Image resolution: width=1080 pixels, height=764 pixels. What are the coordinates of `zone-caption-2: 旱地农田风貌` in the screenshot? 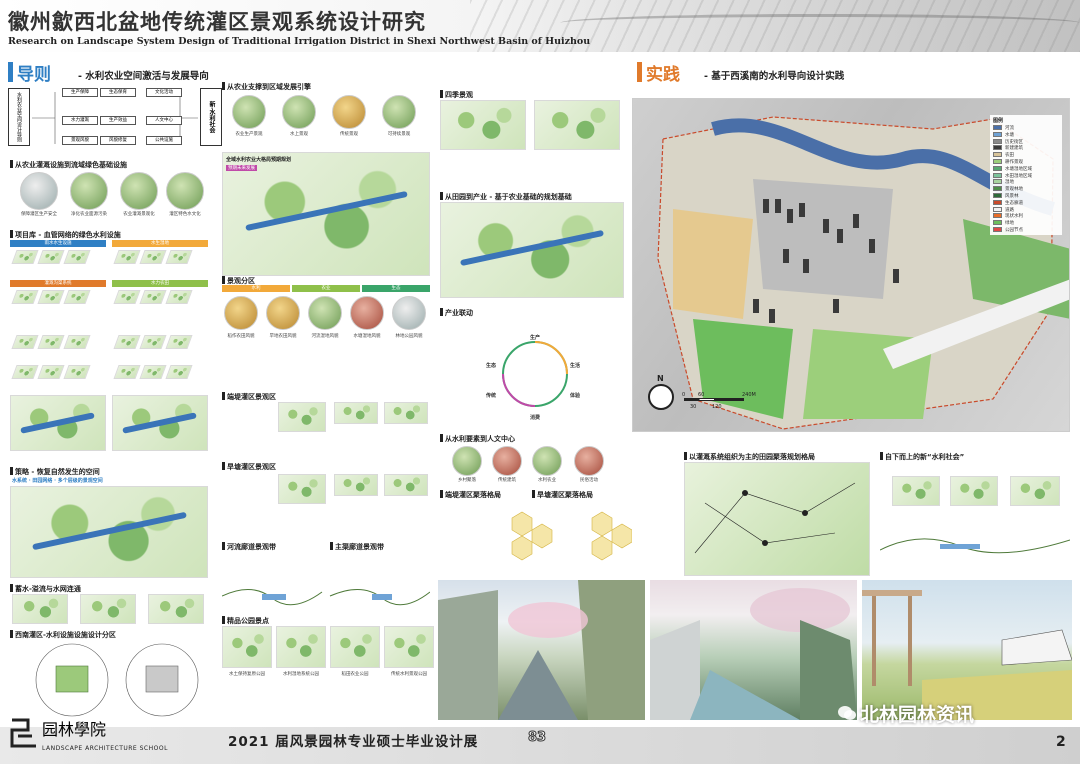 It's located at (283, 336).